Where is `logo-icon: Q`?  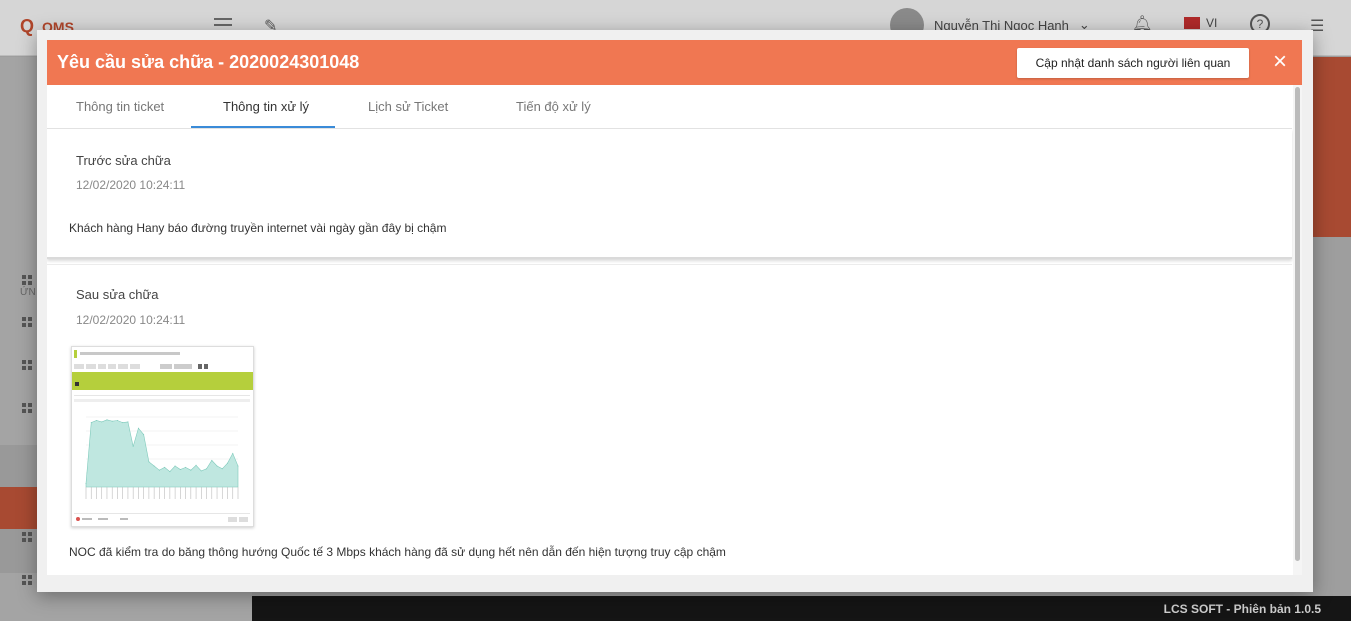 logo-icon: Q is located at coordinates (27, 26).